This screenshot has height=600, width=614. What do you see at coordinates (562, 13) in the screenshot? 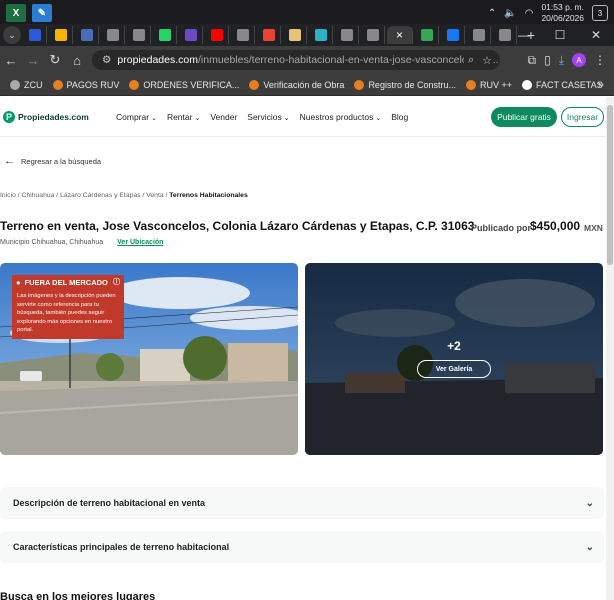
I see `system-clock: 01:53 p. m. 20/06/2026` at bounding box center [562, 13].